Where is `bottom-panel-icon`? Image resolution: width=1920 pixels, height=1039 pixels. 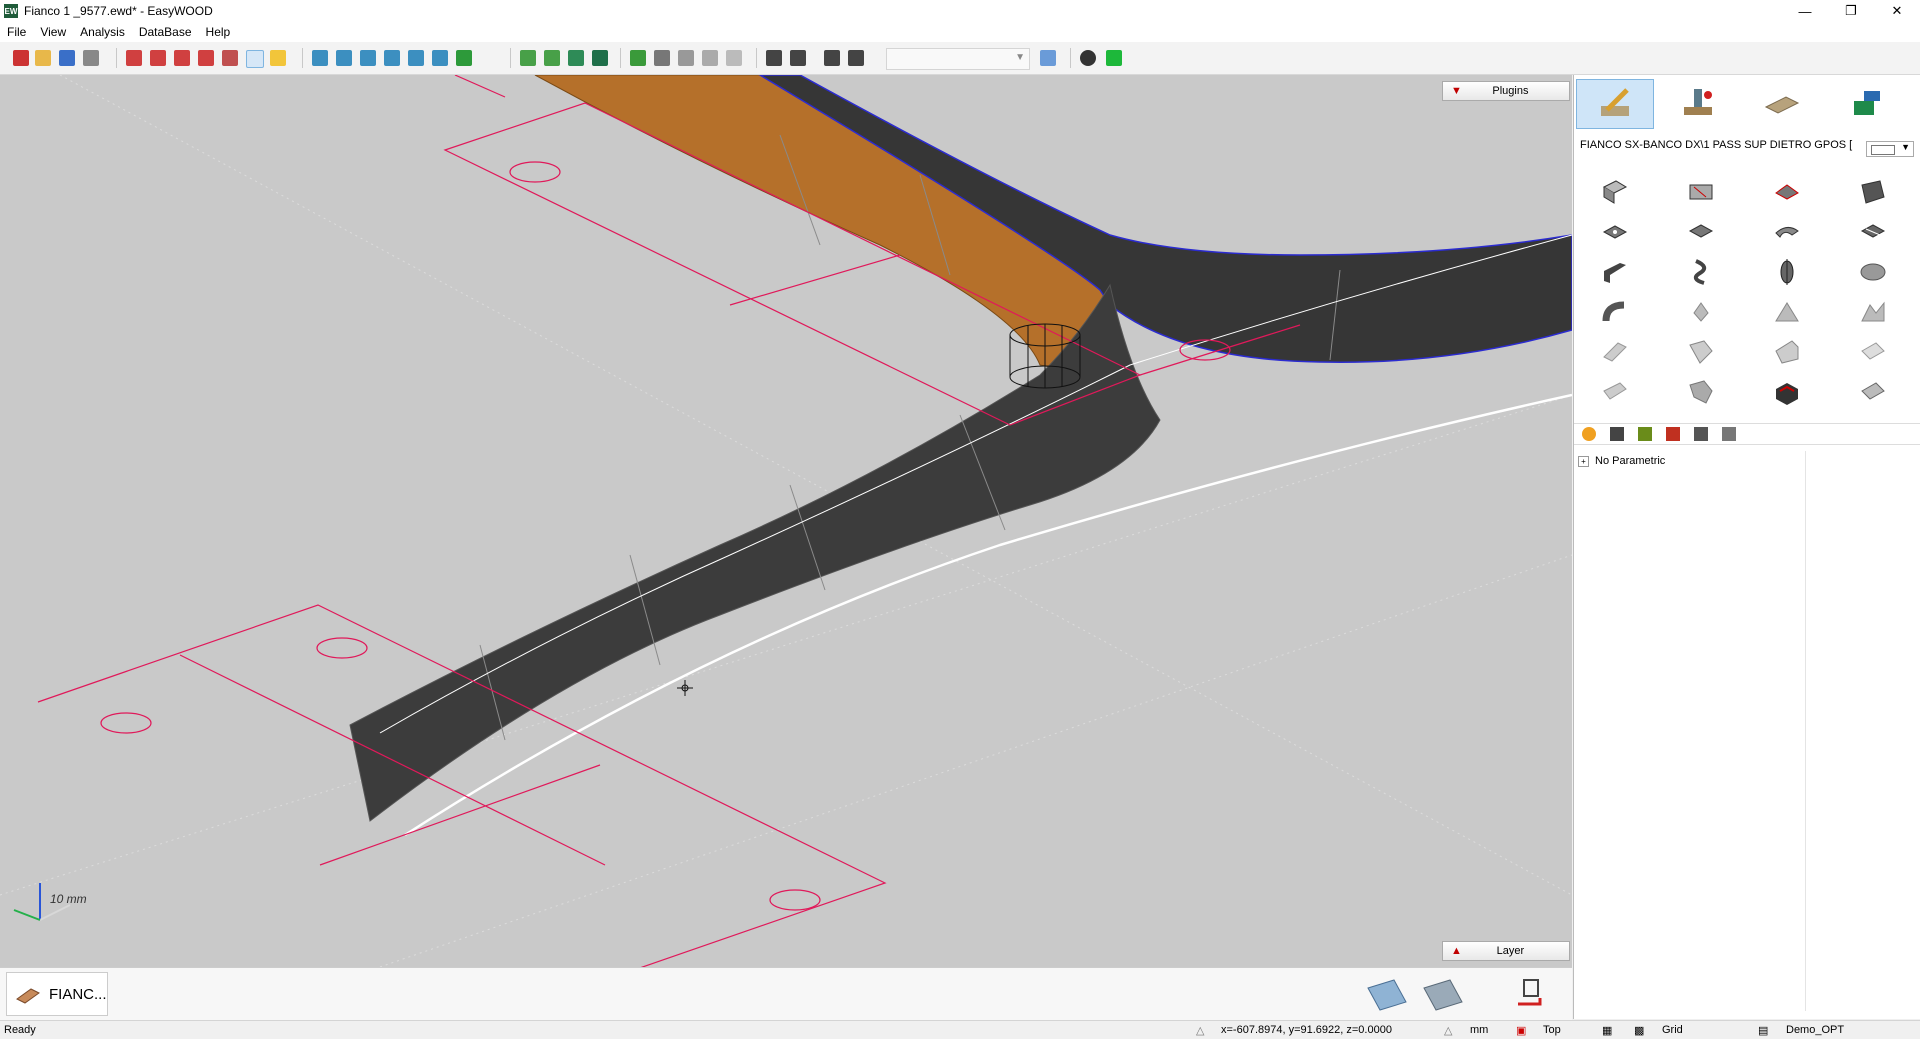
bottom-panel-icon is located at coordinates (1443, 994).